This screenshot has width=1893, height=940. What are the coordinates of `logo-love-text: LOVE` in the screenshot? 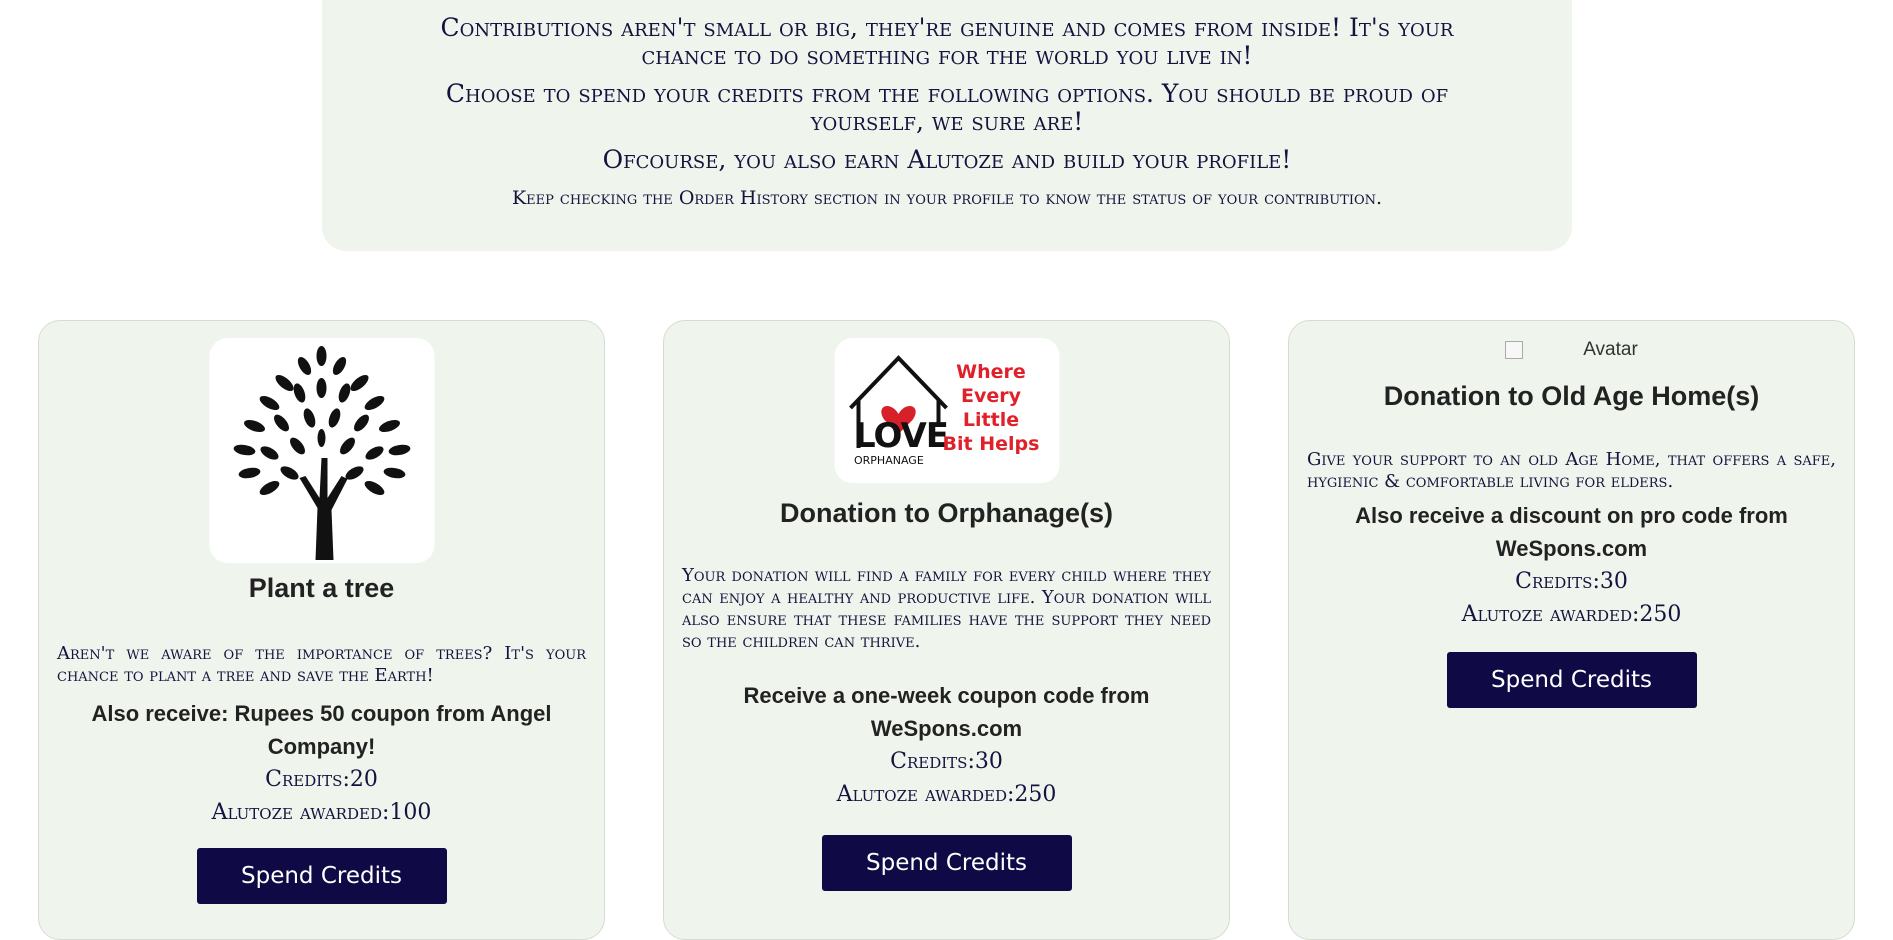 It's located at (901, 436).